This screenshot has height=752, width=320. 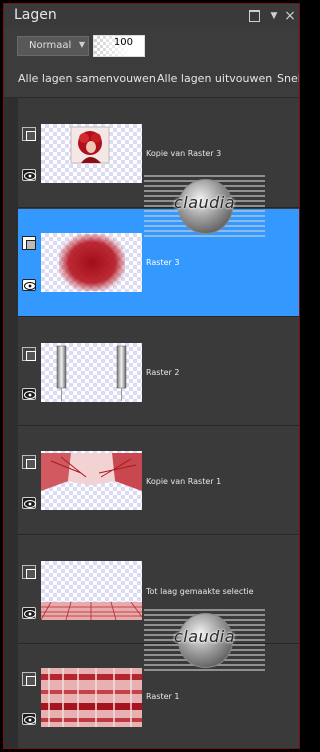 What do you see at coordinates (288, 78) in the screenshot?
I see `quick-link: Snel` at bounding box center [288, 78].